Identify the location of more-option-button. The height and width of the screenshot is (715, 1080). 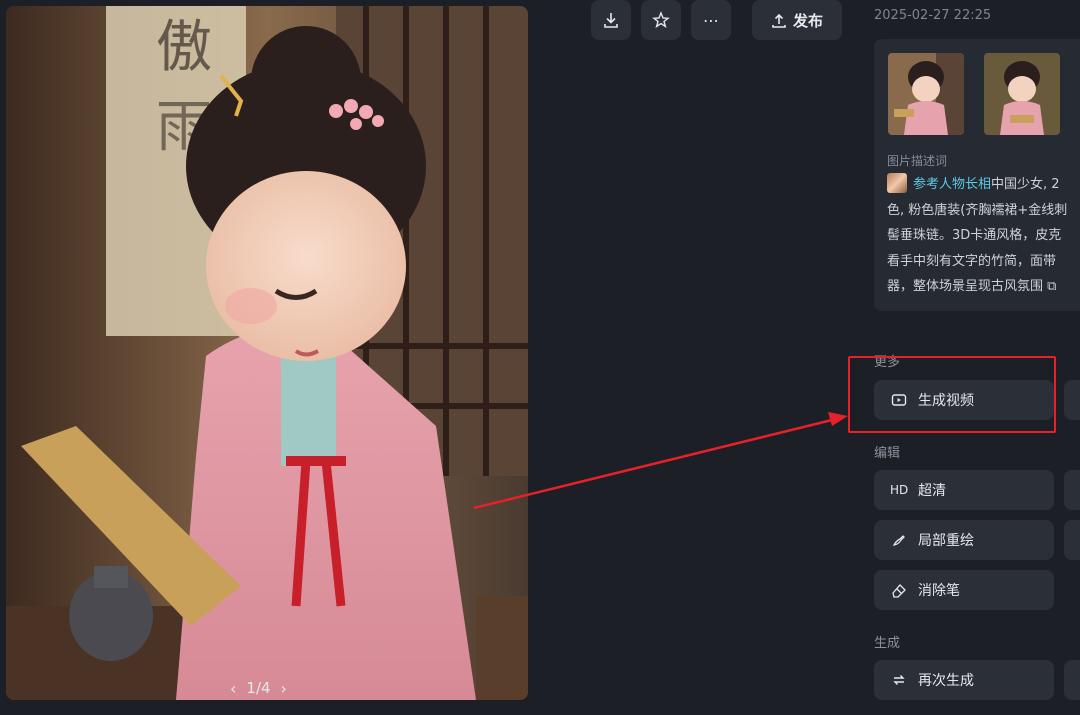
(1072, 400).